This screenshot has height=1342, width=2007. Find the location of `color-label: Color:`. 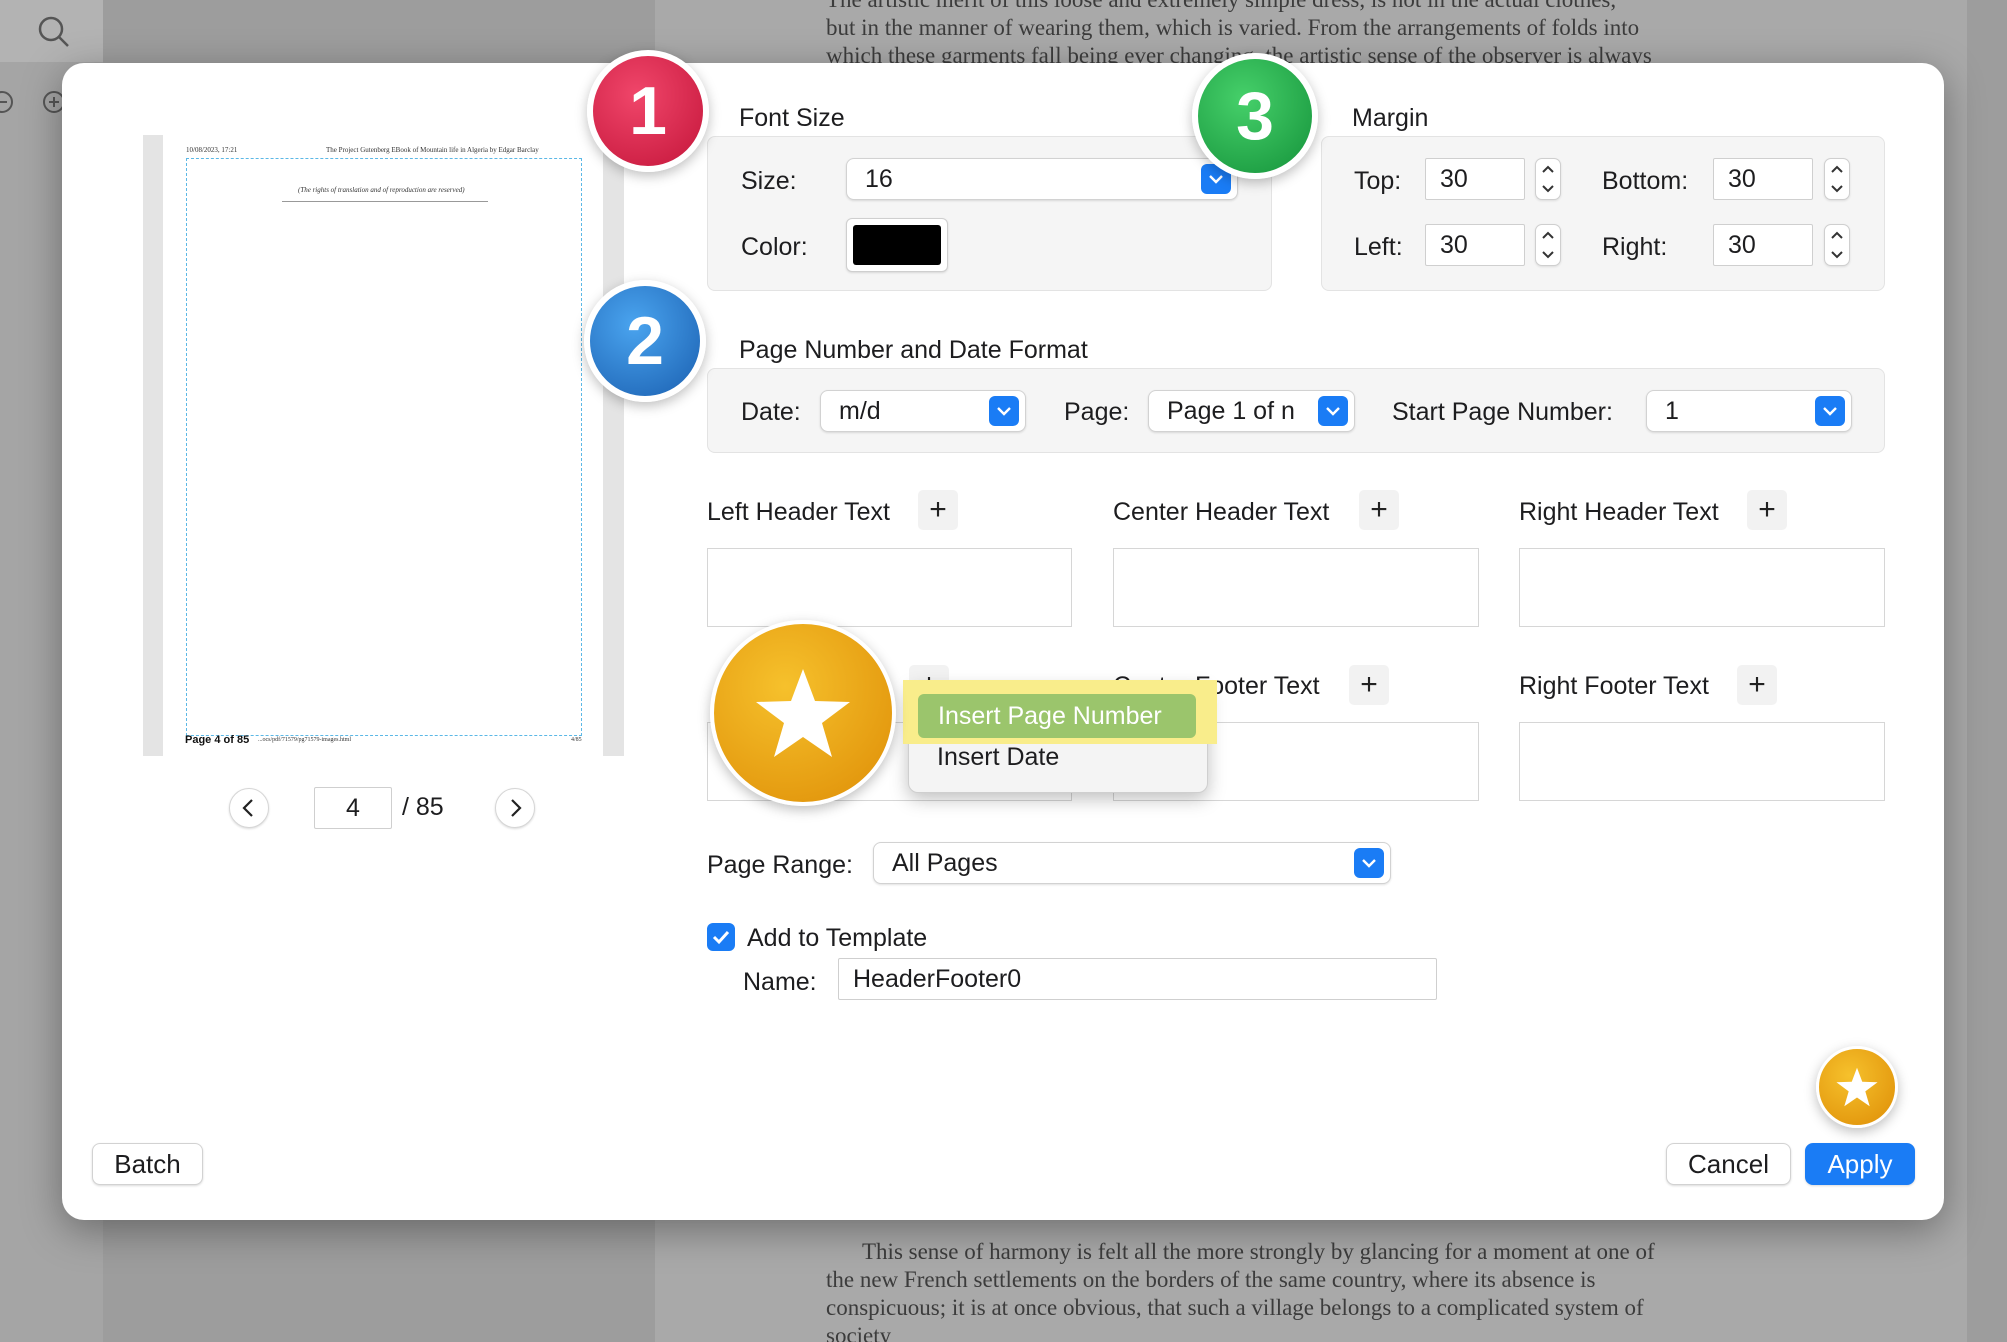

color-label: Color: is located at coordinates (774, 247).